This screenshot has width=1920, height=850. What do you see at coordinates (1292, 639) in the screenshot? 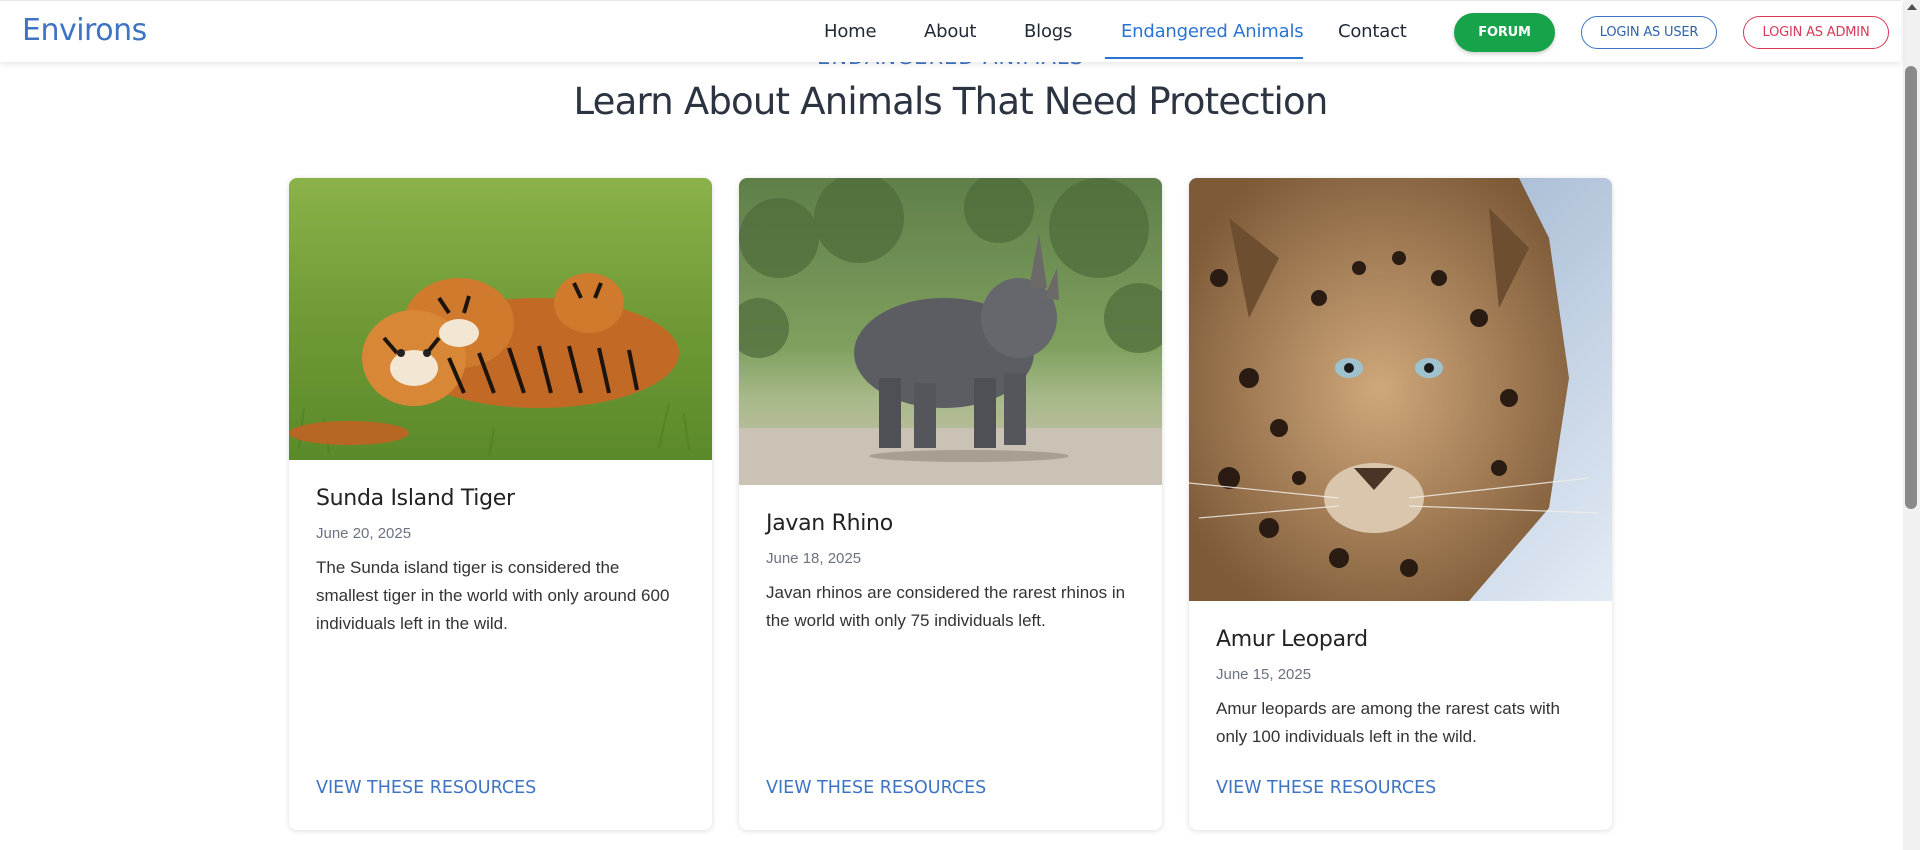
I see `card-title: Amur Leopard` at bounding box center [1292, 639].